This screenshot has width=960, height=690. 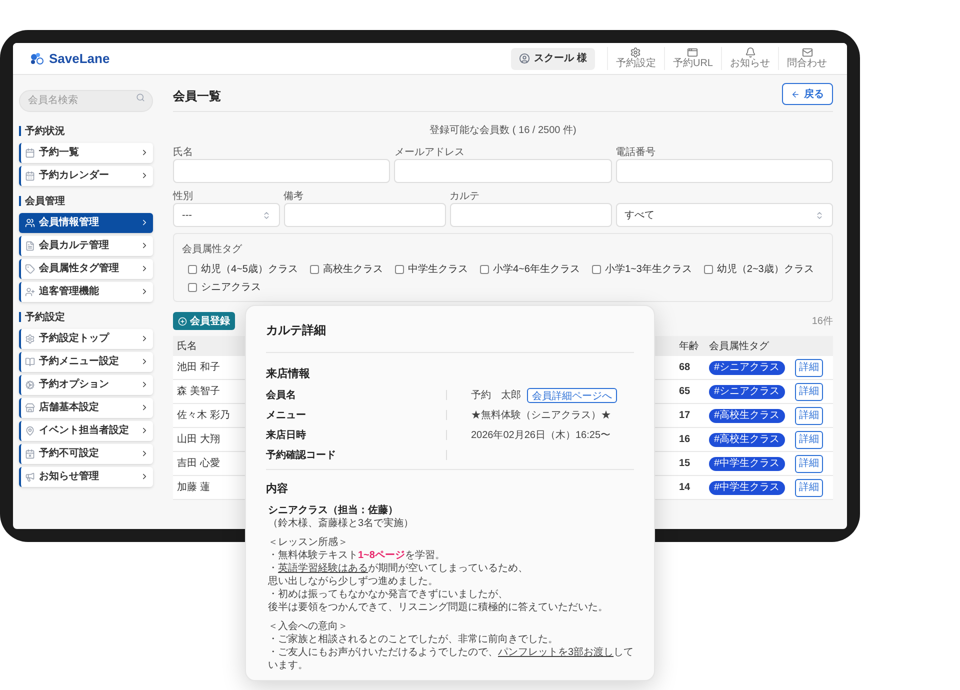 What do you see at coordinates (747, 439) in the screenshot?
I see `tag-badge: #高校生クラス` at bounding box center [747, 439].